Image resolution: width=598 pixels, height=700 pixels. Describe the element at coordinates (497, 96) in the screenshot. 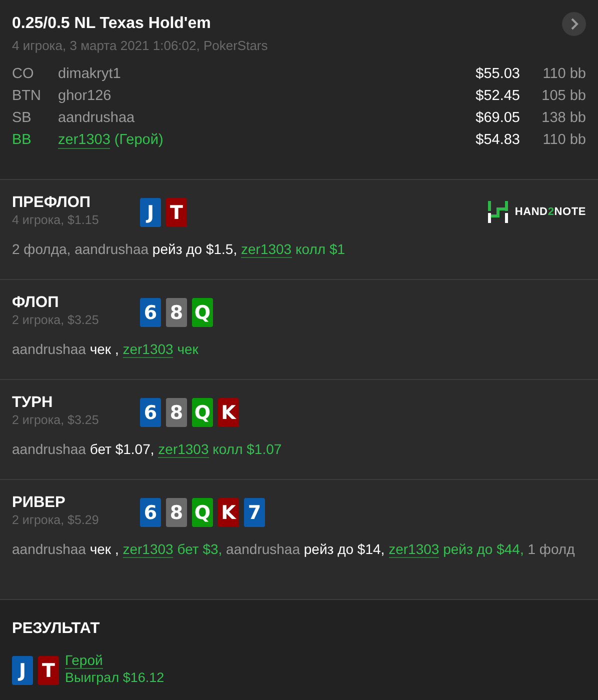

I see `stack-amount: $52.45` at that location.